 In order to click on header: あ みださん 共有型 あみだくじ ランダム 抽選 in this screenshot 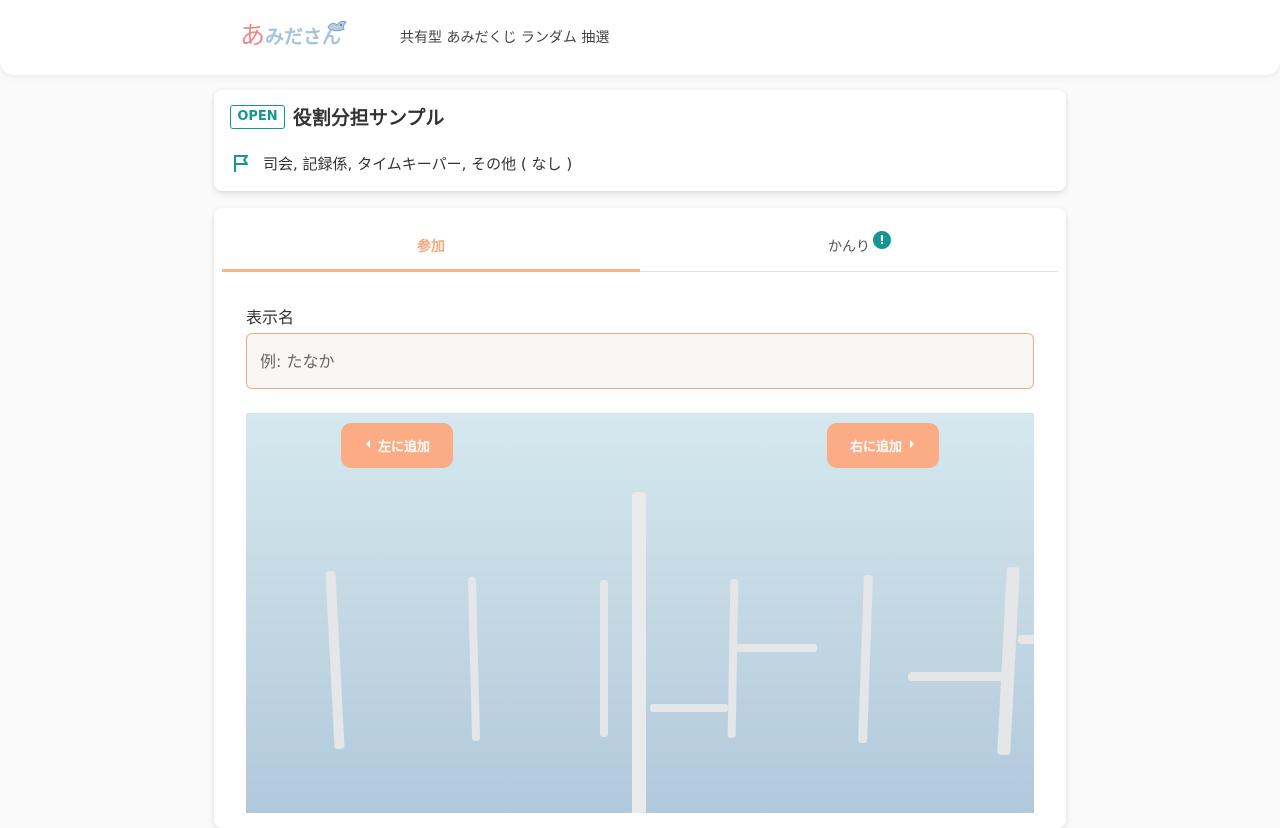, I will do `click(640, 37)`.